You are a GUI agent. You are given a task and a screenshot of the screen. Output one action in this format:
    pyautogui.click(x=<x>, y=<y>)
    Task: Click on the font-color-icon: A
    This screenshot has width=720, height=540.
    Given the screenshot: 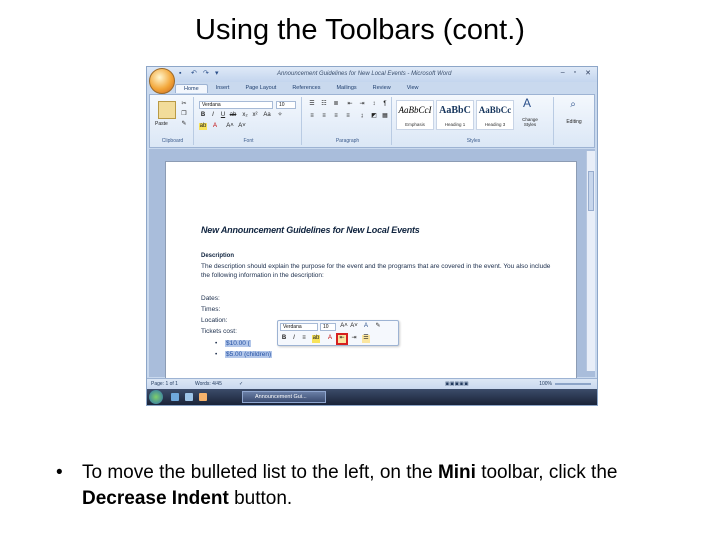 What is the action you would take?
    pyautogui.click(x=215, y=126)
    